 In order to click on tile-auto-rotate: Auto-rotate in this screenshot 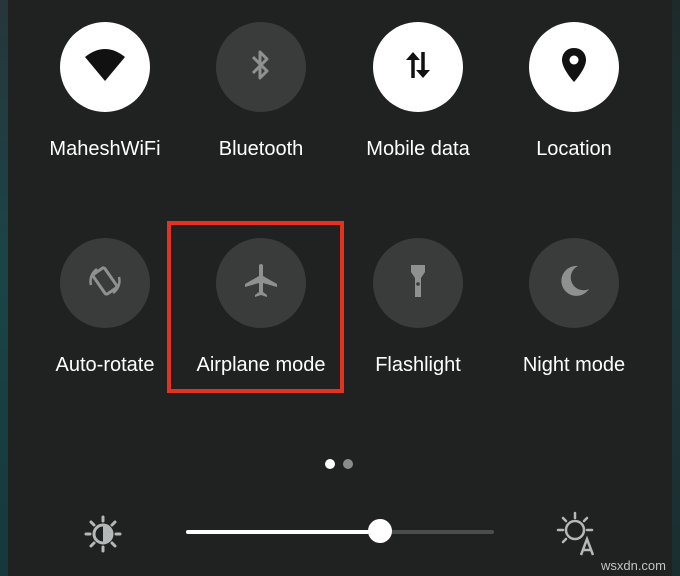, I will do `click(105, 307)`.